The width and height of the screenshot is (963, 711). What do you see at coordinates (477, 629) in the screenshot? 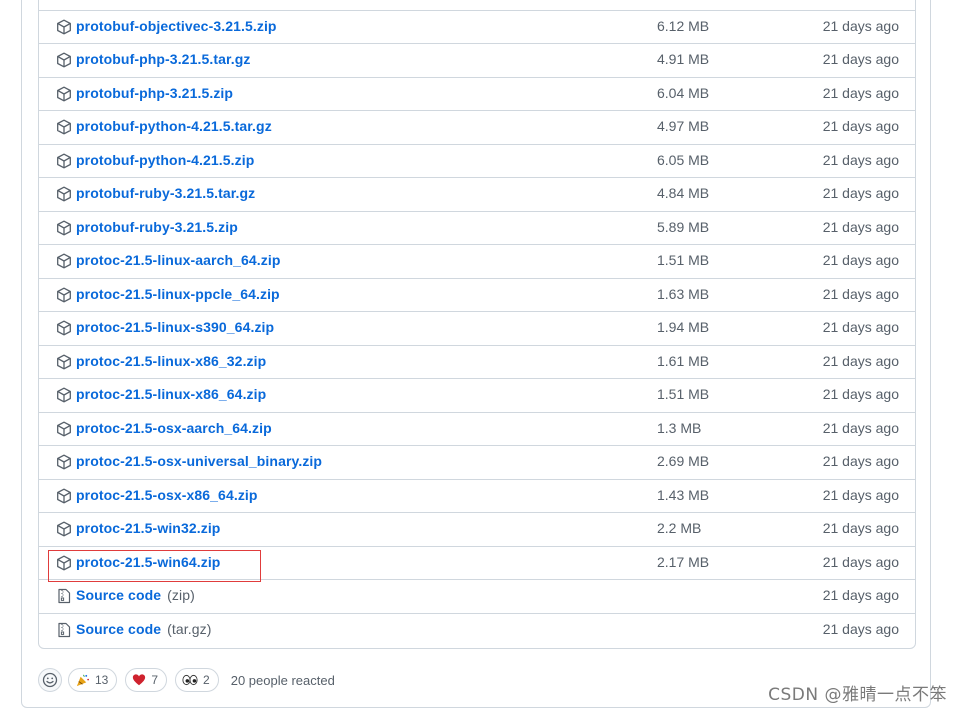
I see `asset-row: Source code (tar.gz) 21 days ago` at bounding box center [477, 629].